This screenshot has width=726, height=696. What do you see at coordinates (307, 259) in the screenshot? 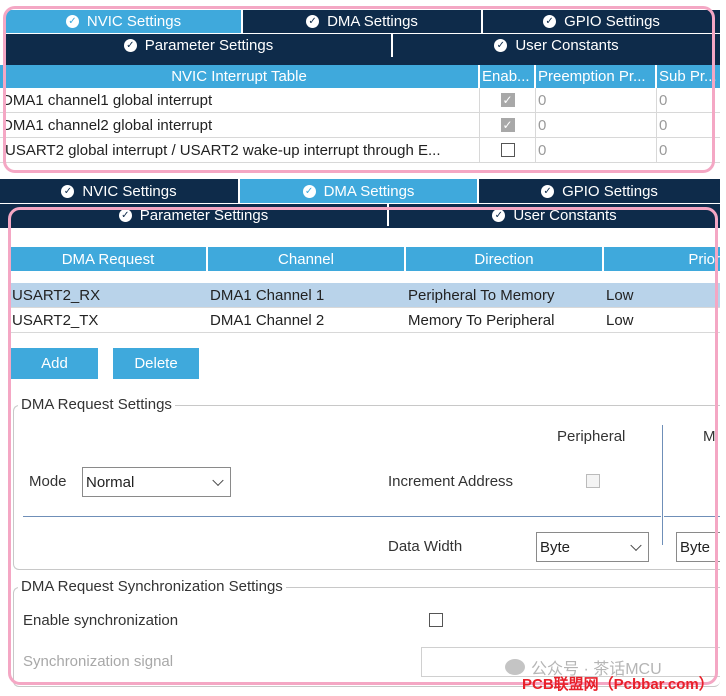
I see `col-header-channel: Channel` at bounding box center [307, 259].